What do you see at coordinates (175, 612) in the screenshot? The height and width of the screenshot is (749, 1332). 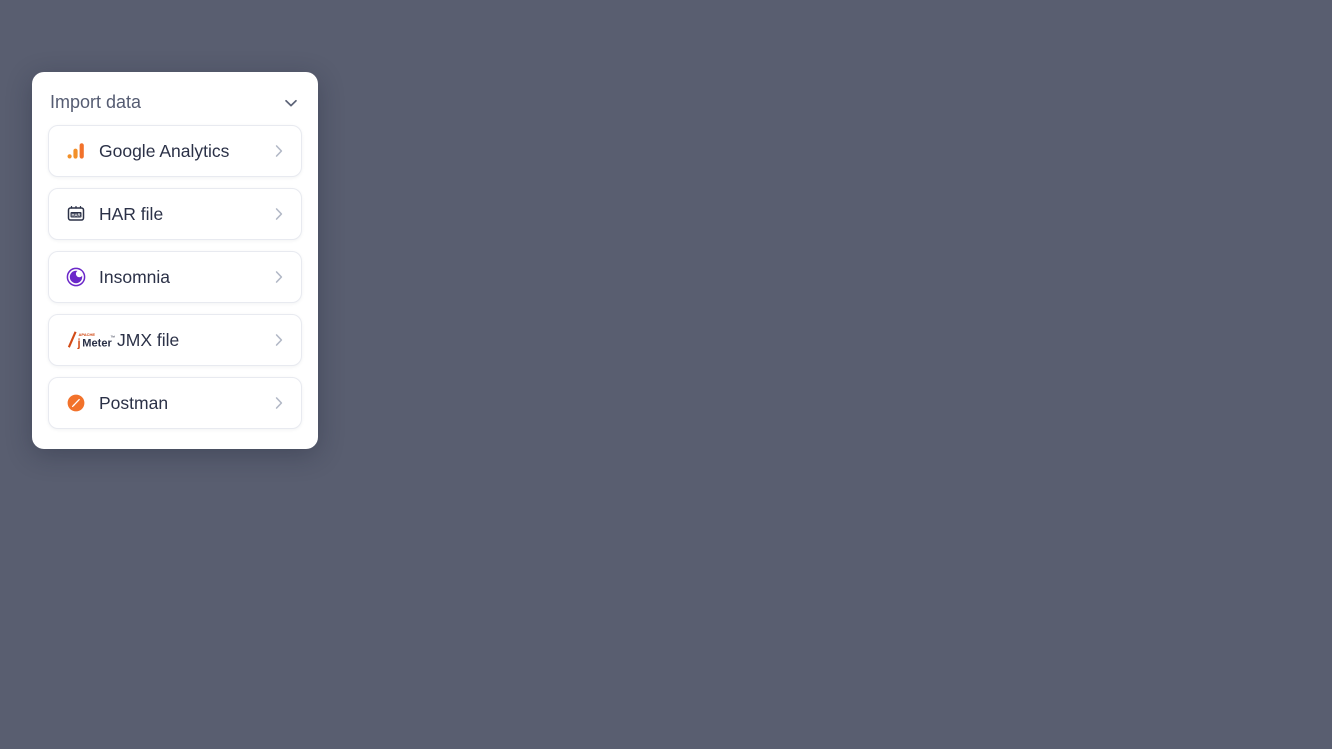 I see `parameter-item-literal: Literal` at bounding box center [175, 612].